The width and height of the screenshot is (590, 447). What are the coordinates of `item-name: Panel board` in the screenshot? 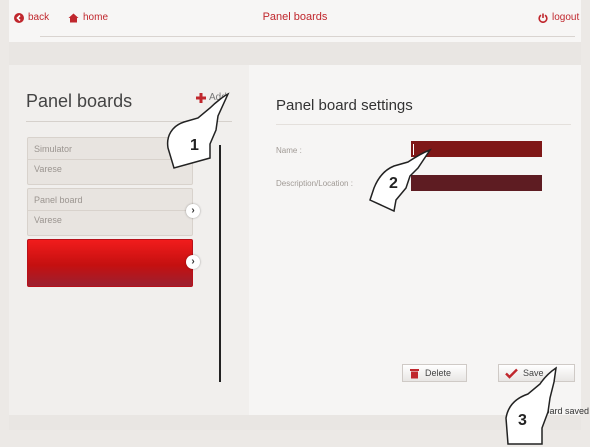 It's located at (58, 200).